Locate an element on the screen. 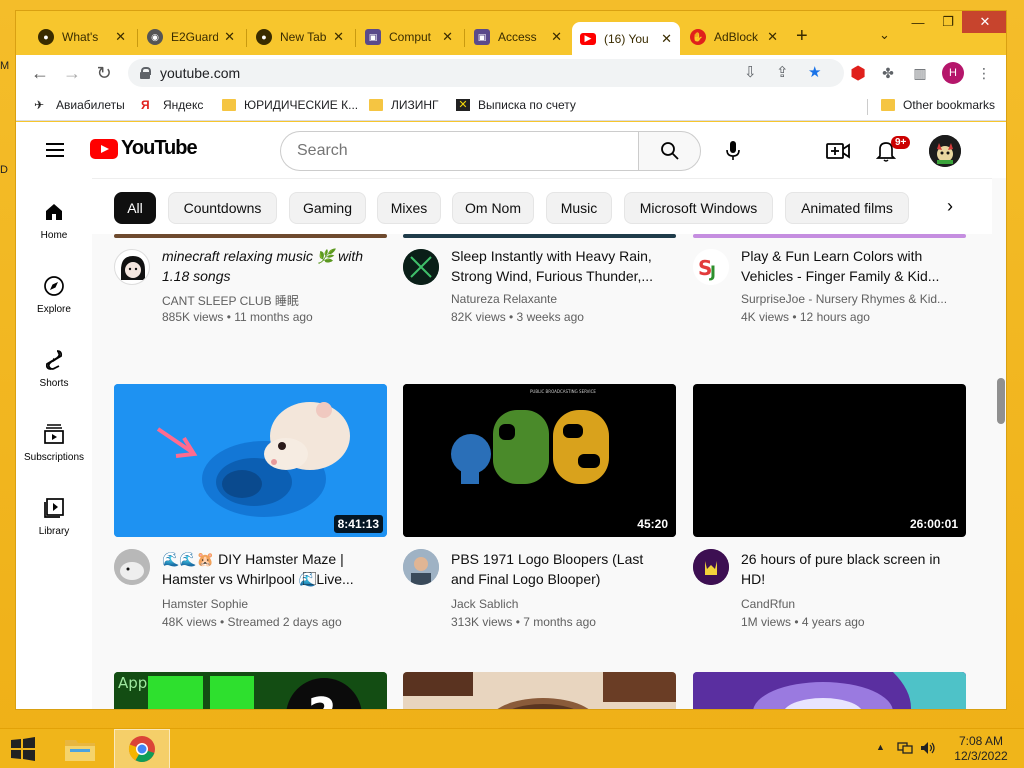 The image size is (1024, 768). chip-gaming: Gaming is located at coordinates (327, 208).